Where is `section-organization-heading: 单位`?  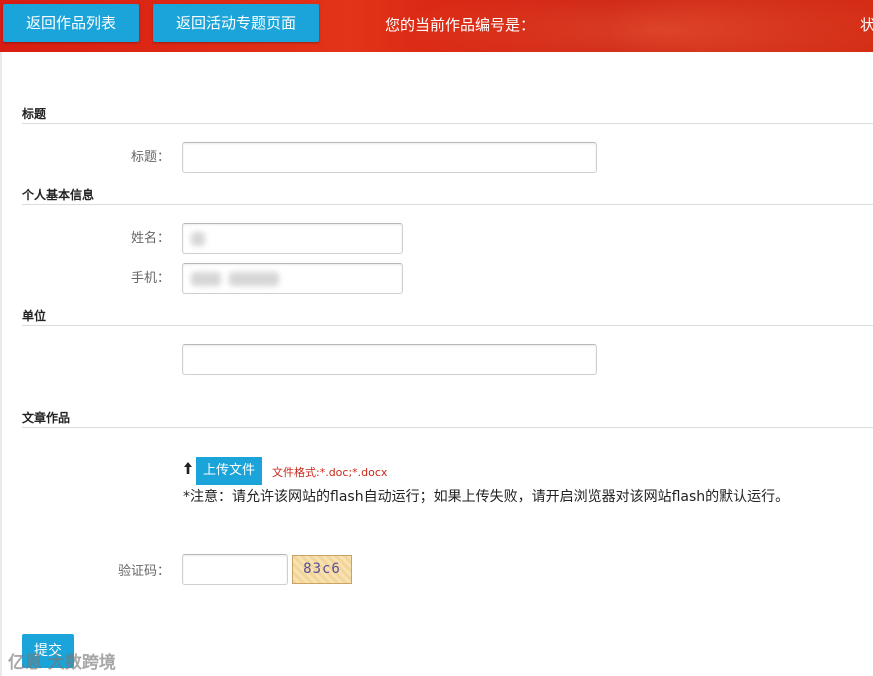
section-organization-heading: 单位 is located at coordinates (34, 316).